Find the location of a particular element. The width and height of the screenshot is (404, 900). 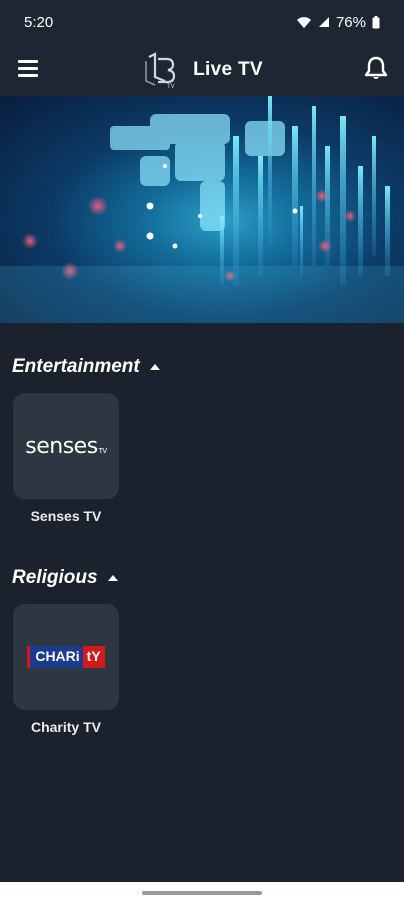

section-header-religious: Religious is located at coordinates (65, 578).